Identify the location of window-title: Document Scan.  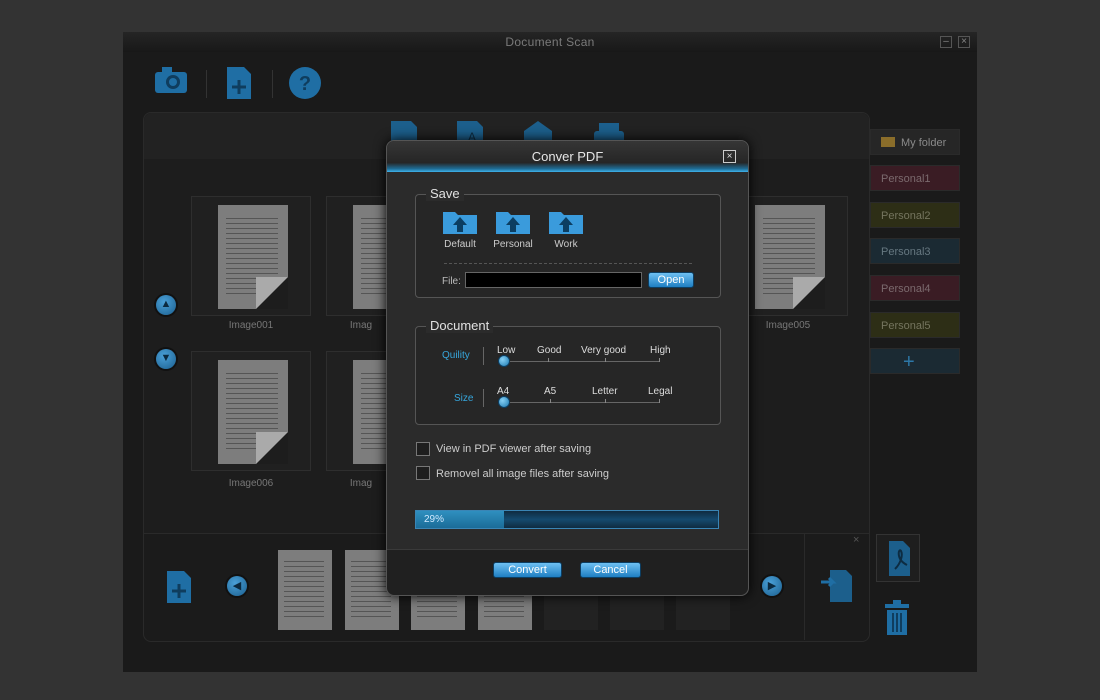
(550, 42).